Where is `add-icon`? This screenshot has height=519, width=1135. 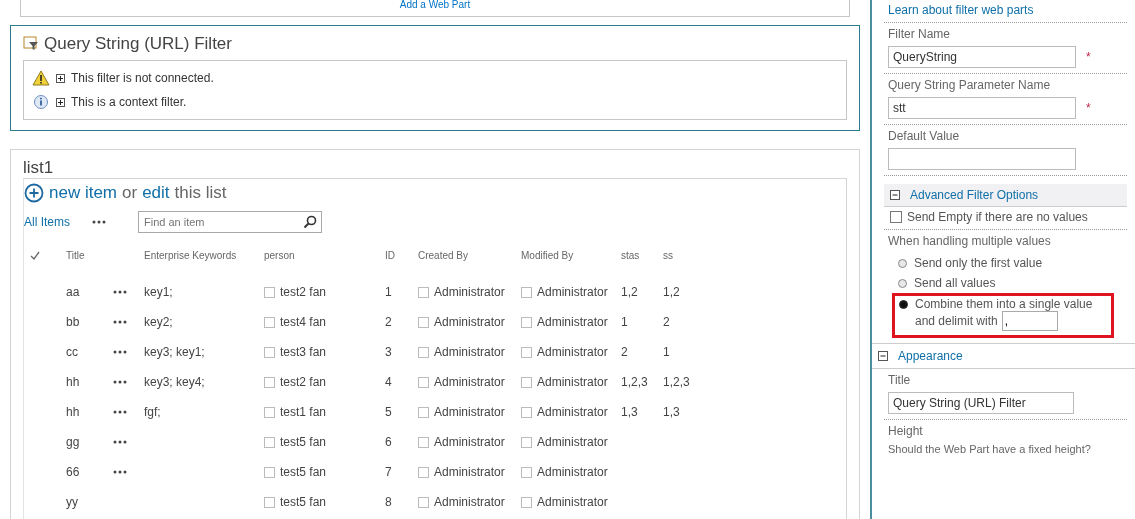
add-icon is located at coordinates (34, 193).